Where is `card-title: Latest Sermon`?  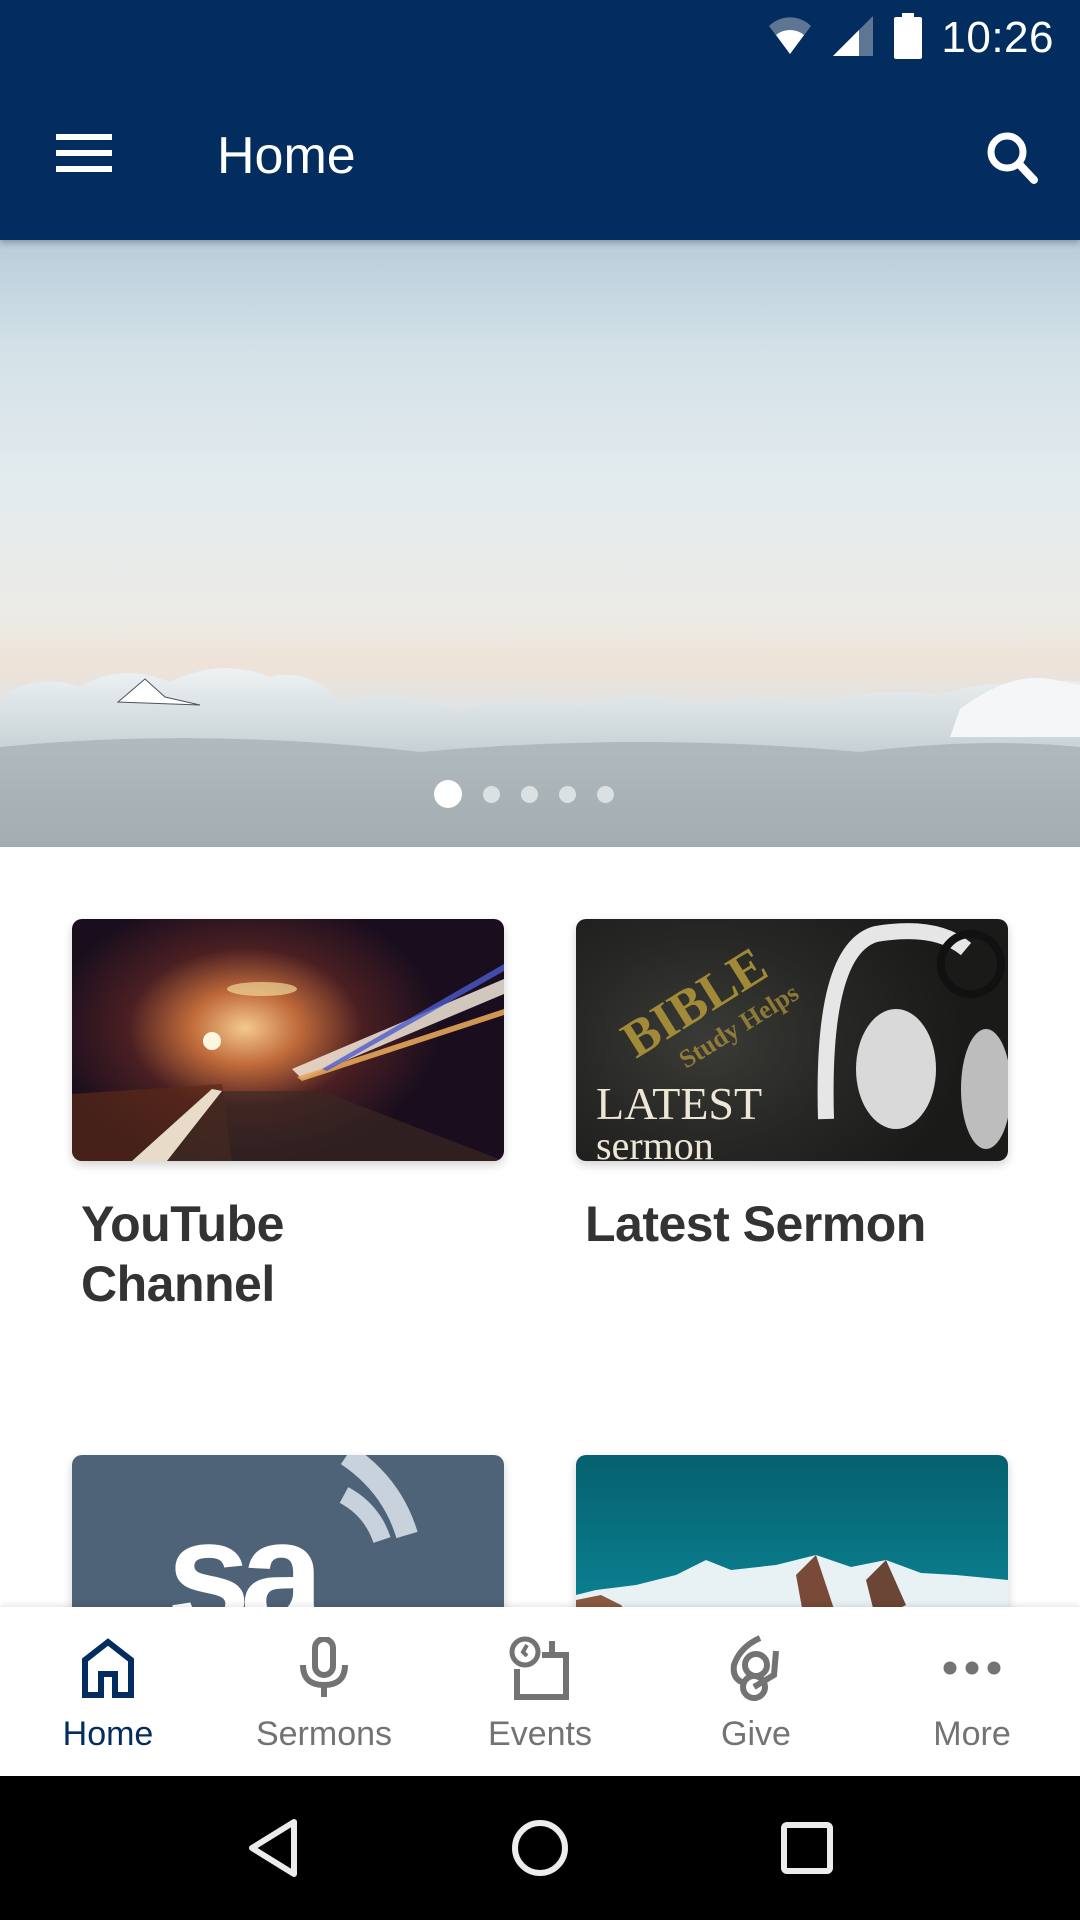
card-title: Latest Sermon is located at coordinates (755, 1224).